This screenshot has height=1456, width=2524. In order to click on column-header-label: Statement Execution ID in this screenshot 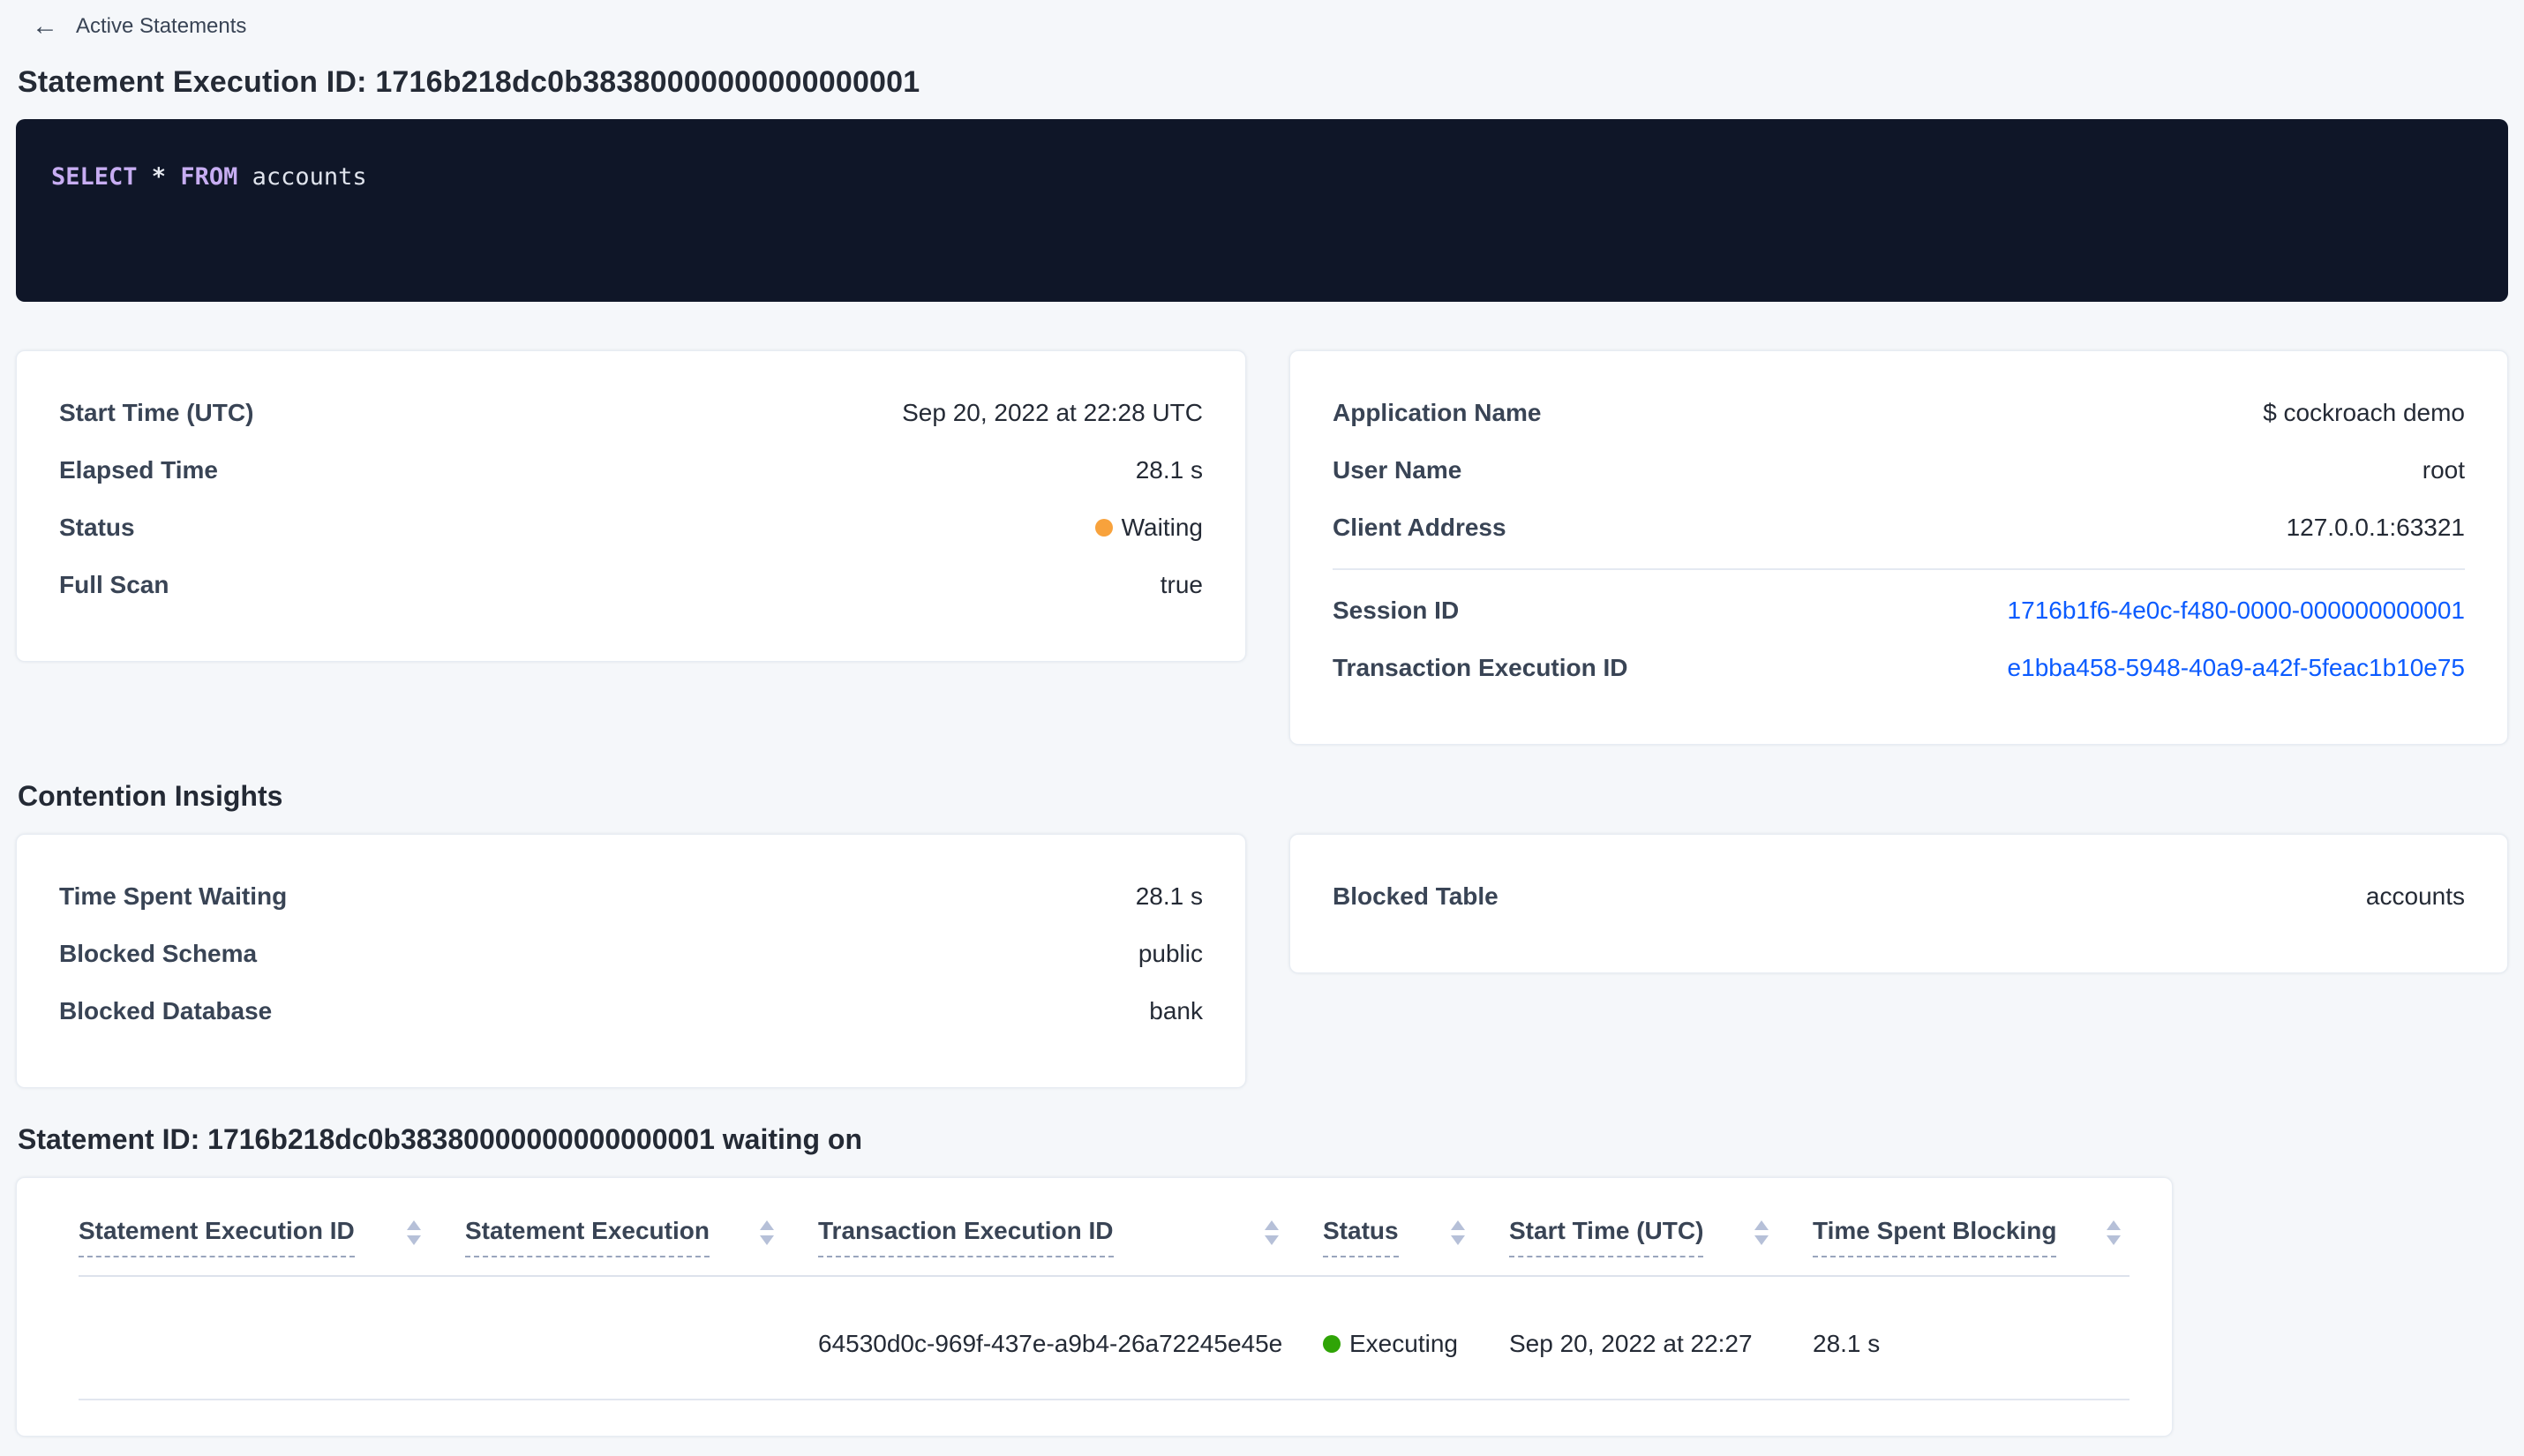, I will do `click(217, 1237)`.